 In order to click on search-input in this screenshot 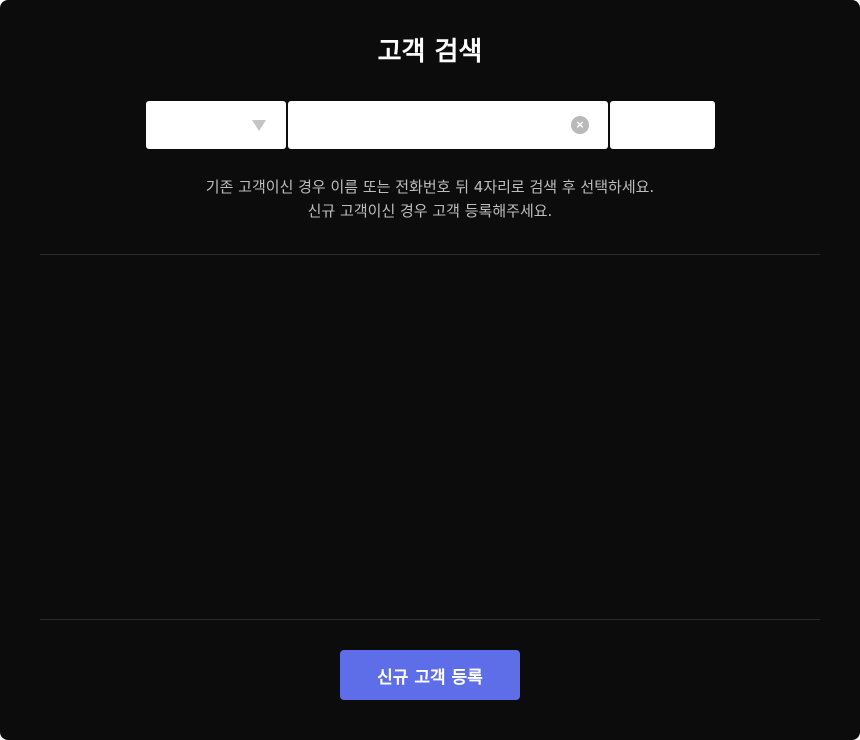, I will do `click(423, 125)`.